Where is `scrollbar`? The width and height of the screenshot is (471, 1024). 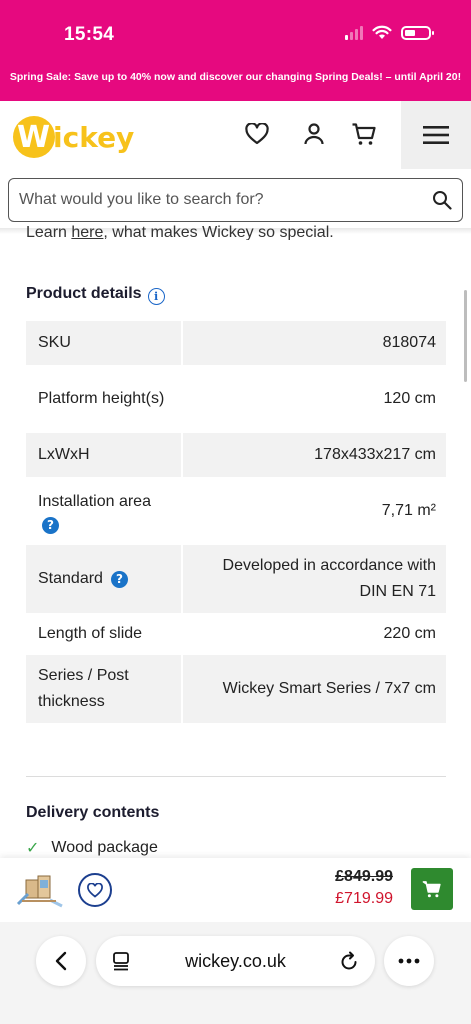 scrollbar is located at coordinates (465, 336).